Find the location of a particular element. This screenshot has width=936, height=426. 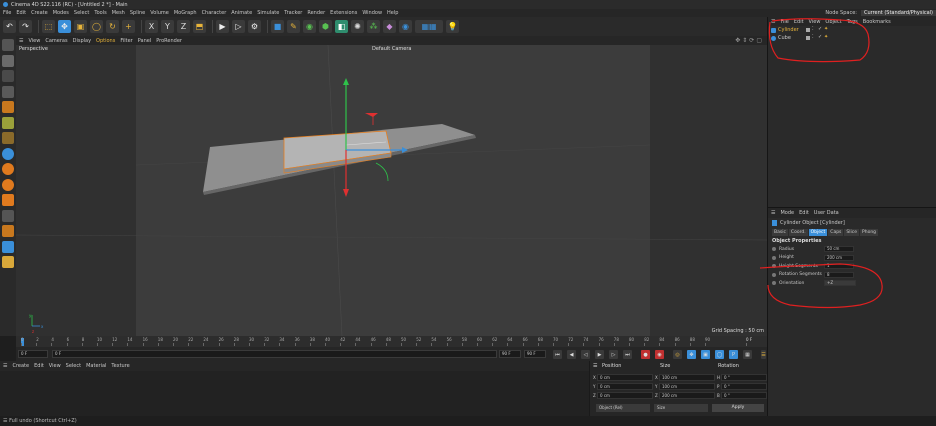

size-y-field: 100 cm is located at coordinates (687, 386).